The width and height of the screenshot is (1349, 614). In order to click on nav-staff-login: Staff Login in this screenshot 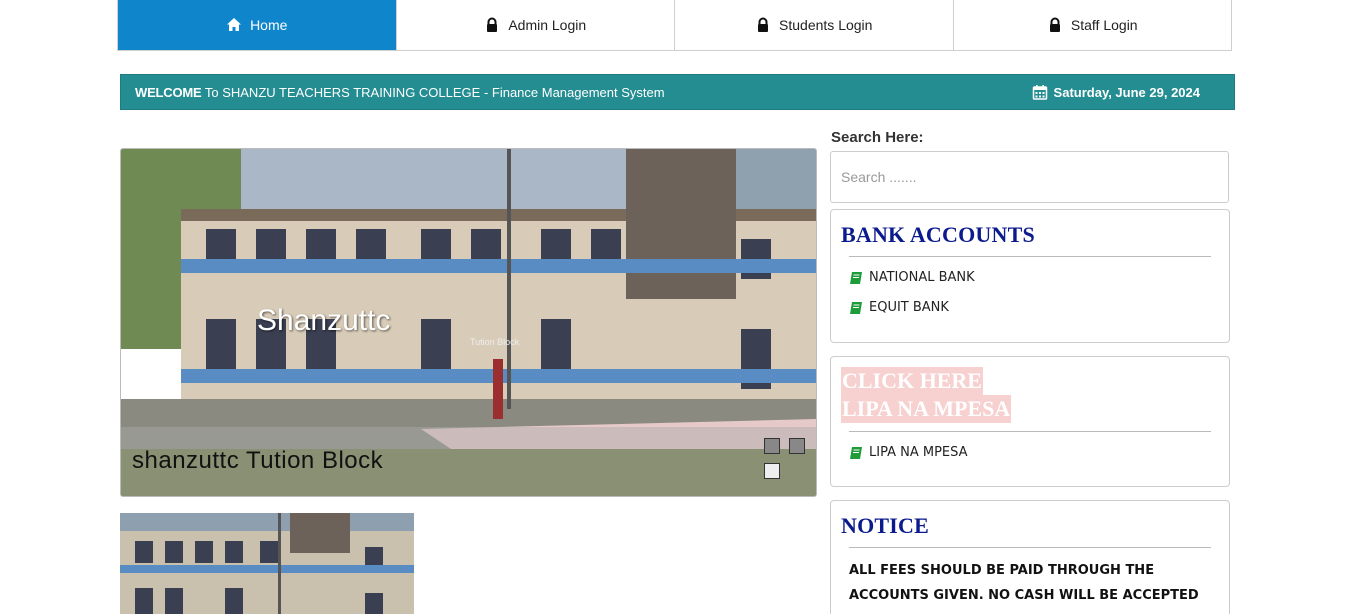, I will do `click(1093, 25)`.